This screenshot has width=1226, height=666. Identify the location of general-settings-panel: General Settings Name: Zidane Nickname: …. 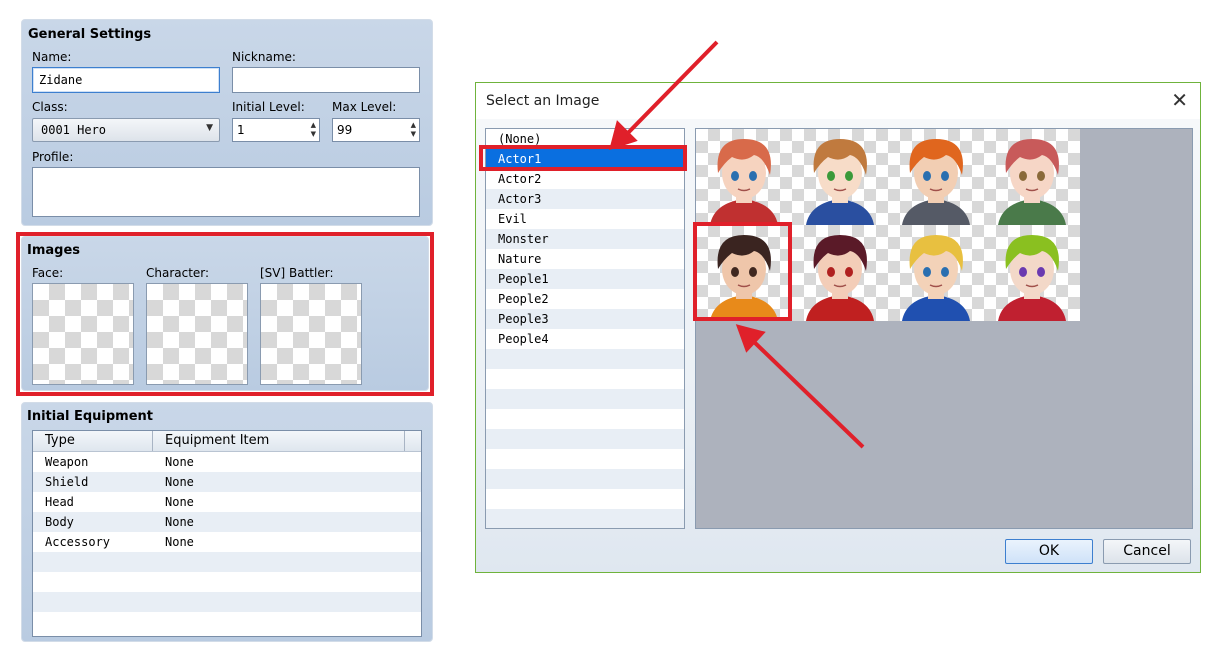
(227, 122).